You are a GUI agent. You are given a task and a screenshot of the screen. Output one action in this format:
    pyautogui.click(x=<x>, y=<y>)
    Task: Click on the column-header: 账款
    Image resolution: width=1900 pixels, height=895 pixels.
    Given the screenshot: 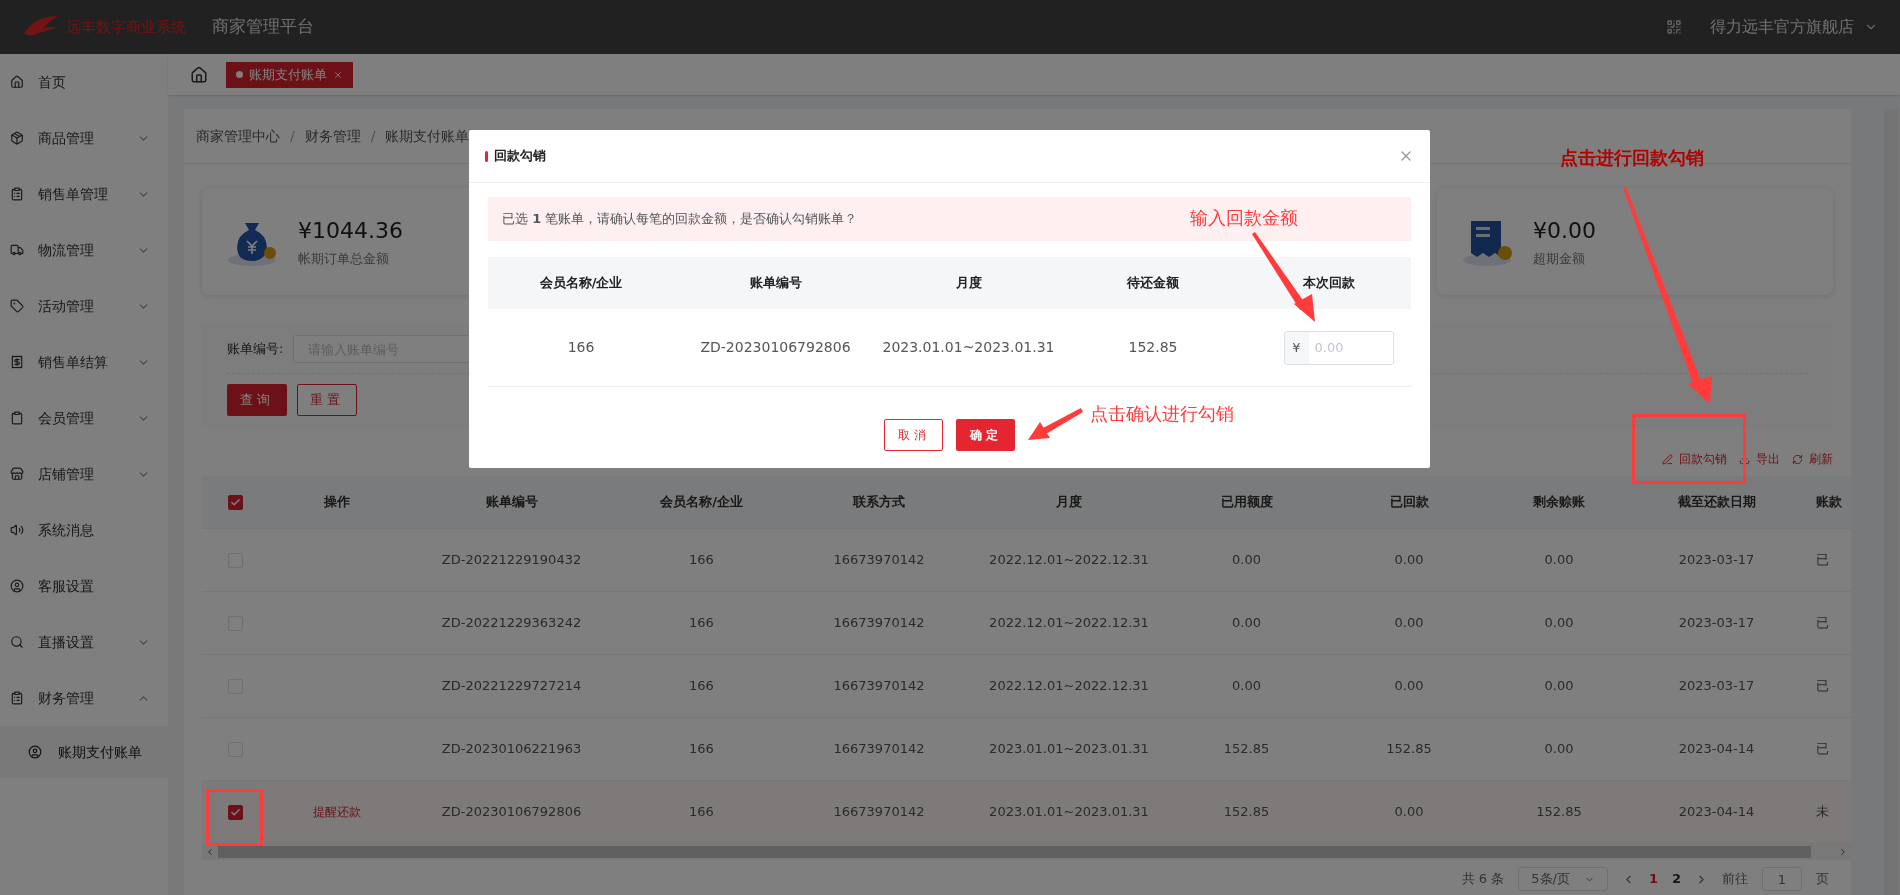 What is the action you would take?
    pyautogui.click(x=1829, y=502)
    